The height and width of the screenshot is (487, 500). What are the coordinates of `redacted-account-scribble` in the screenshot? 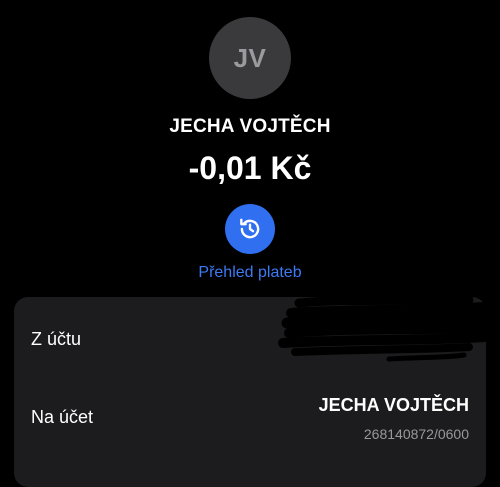 It's located at (387, 329).